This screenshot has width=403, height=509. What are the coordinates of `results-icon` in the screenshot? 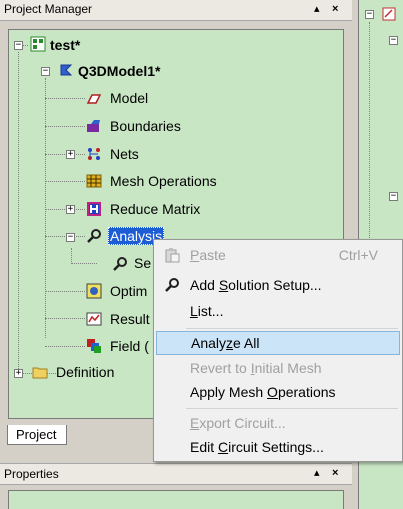 It's located at (94, 319).